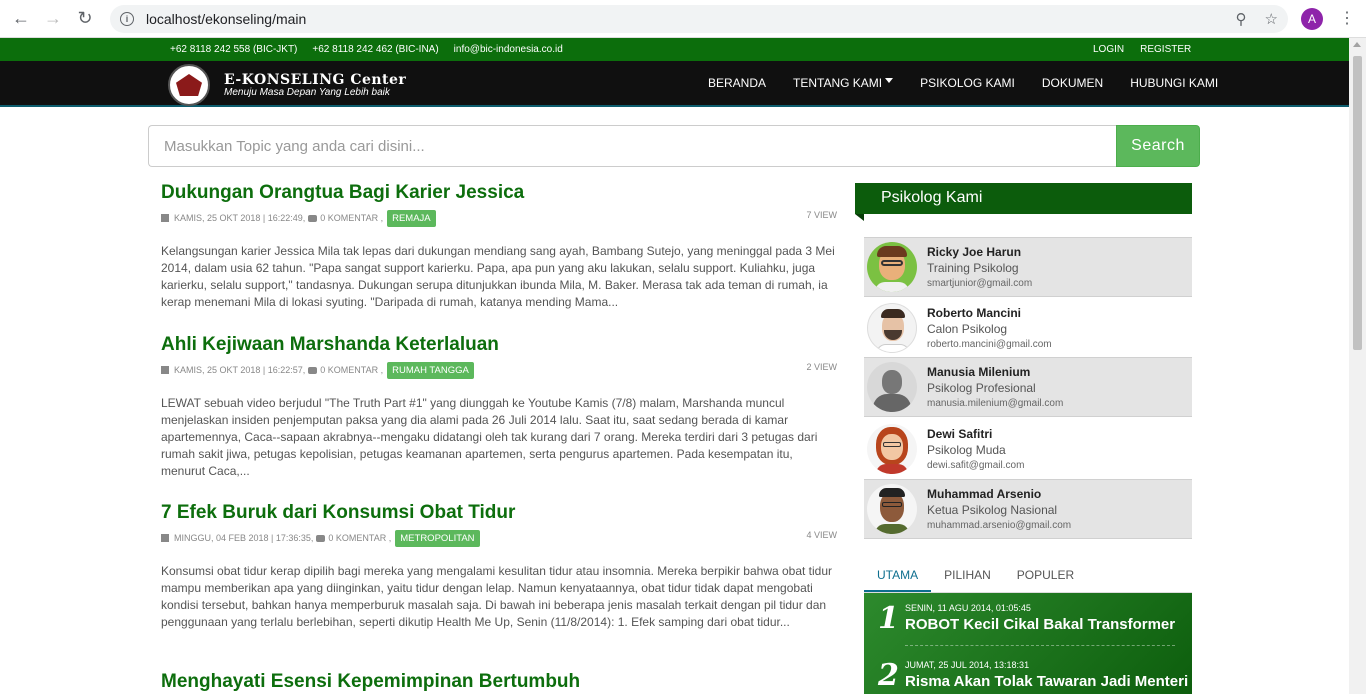  What do you see at coordinates (437, 538) in the screenshot?
I see `category-tag: METROPOLITAN` at bounding box center [437, 538].